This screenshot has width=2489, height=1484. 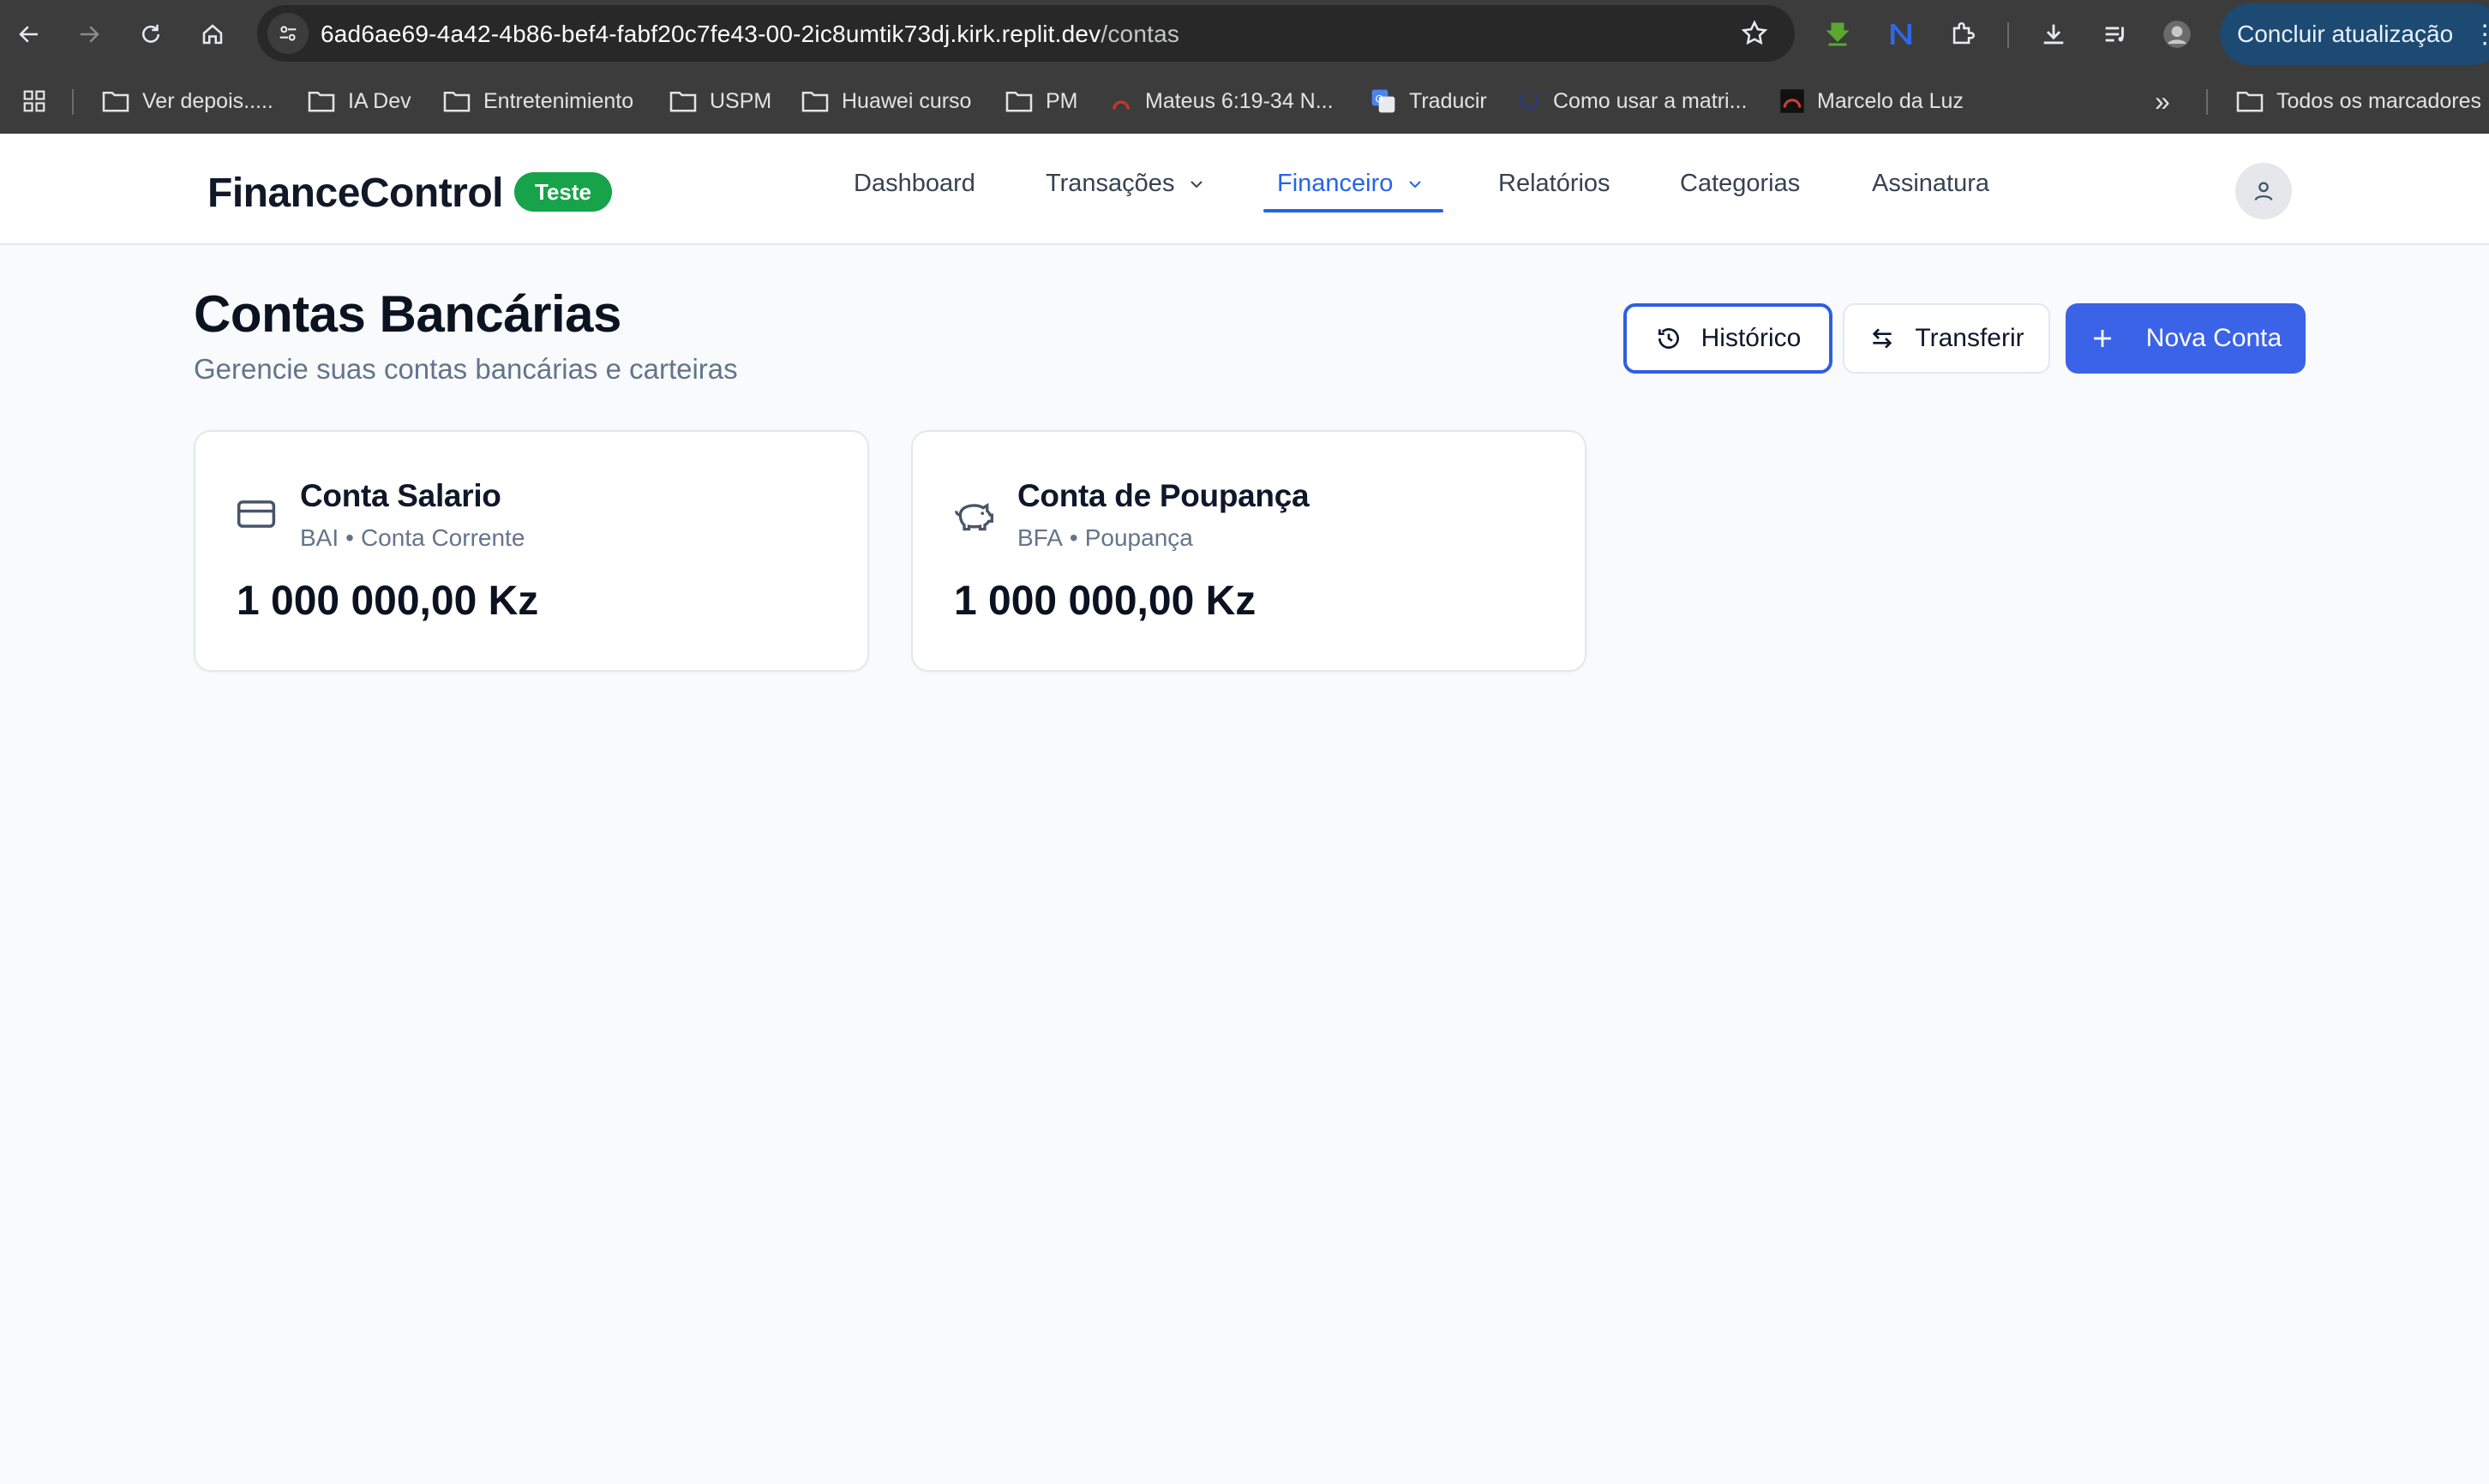 What do you see at coordinates (2263, 191) in the screenshot?
I see `user-avatar` at bounding box center [2263, 191].